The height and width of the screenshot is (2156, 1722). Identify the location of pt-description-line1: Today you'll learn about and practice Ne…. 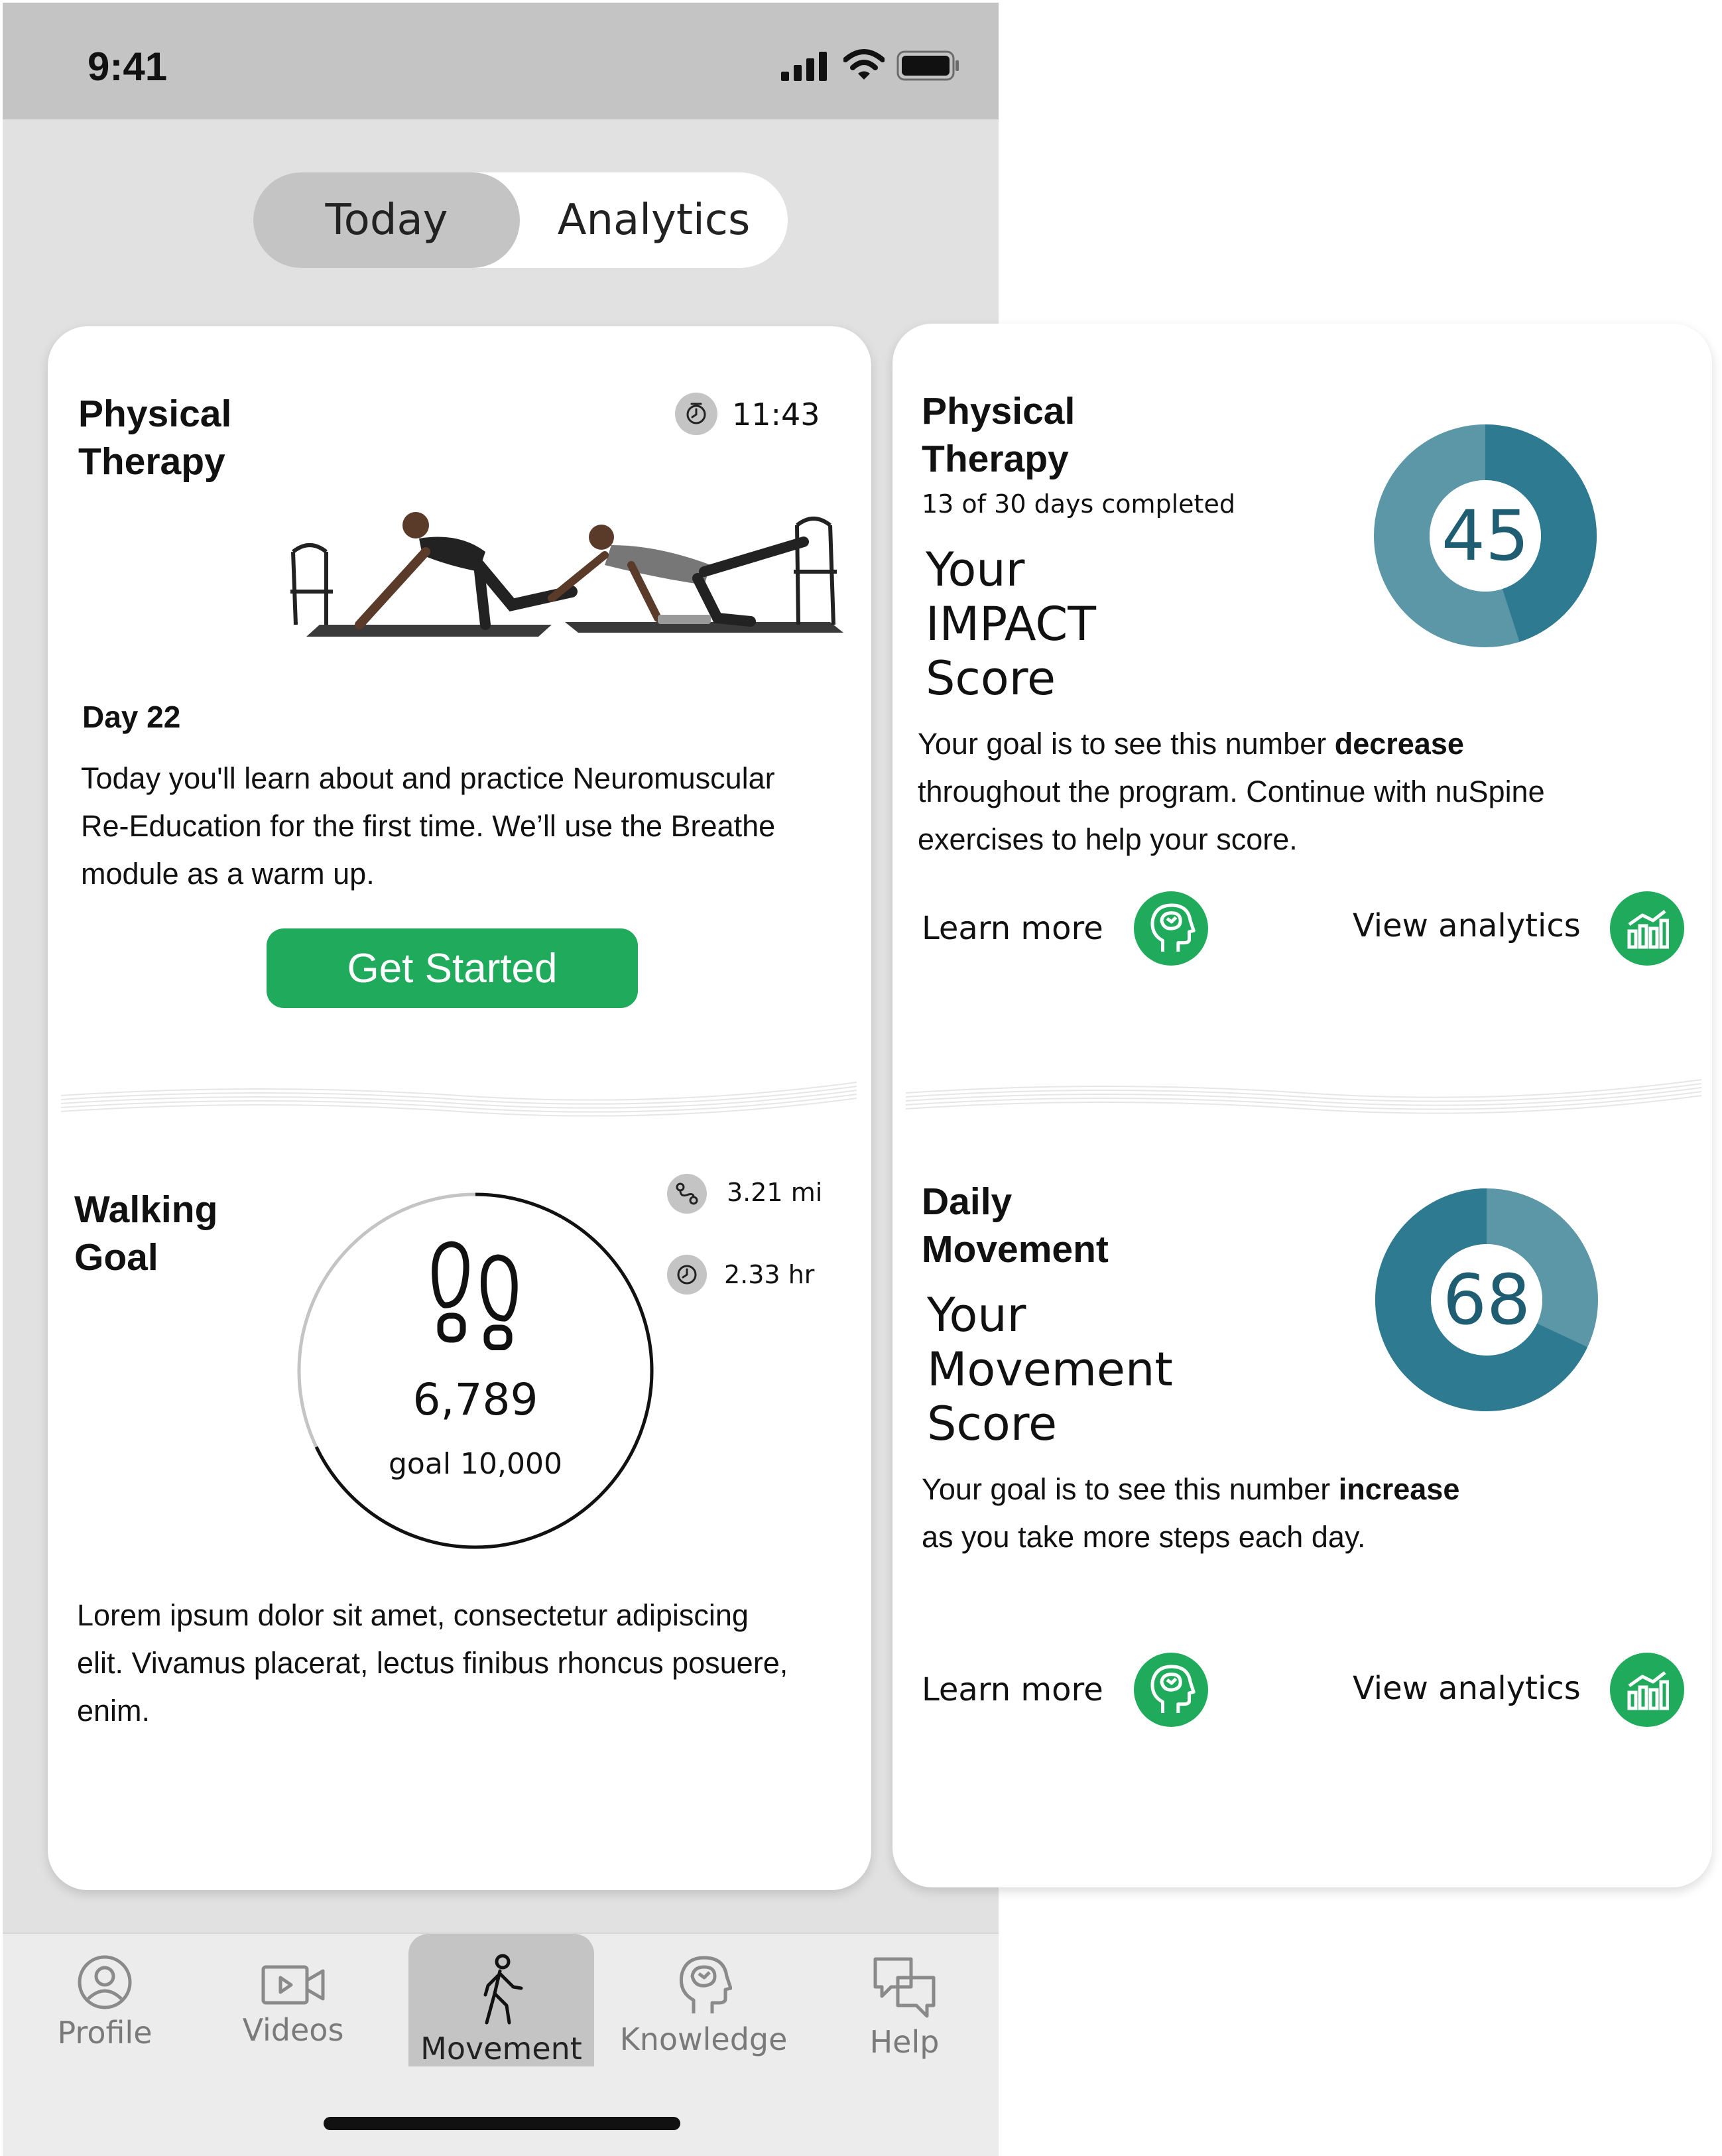
(428, 778).